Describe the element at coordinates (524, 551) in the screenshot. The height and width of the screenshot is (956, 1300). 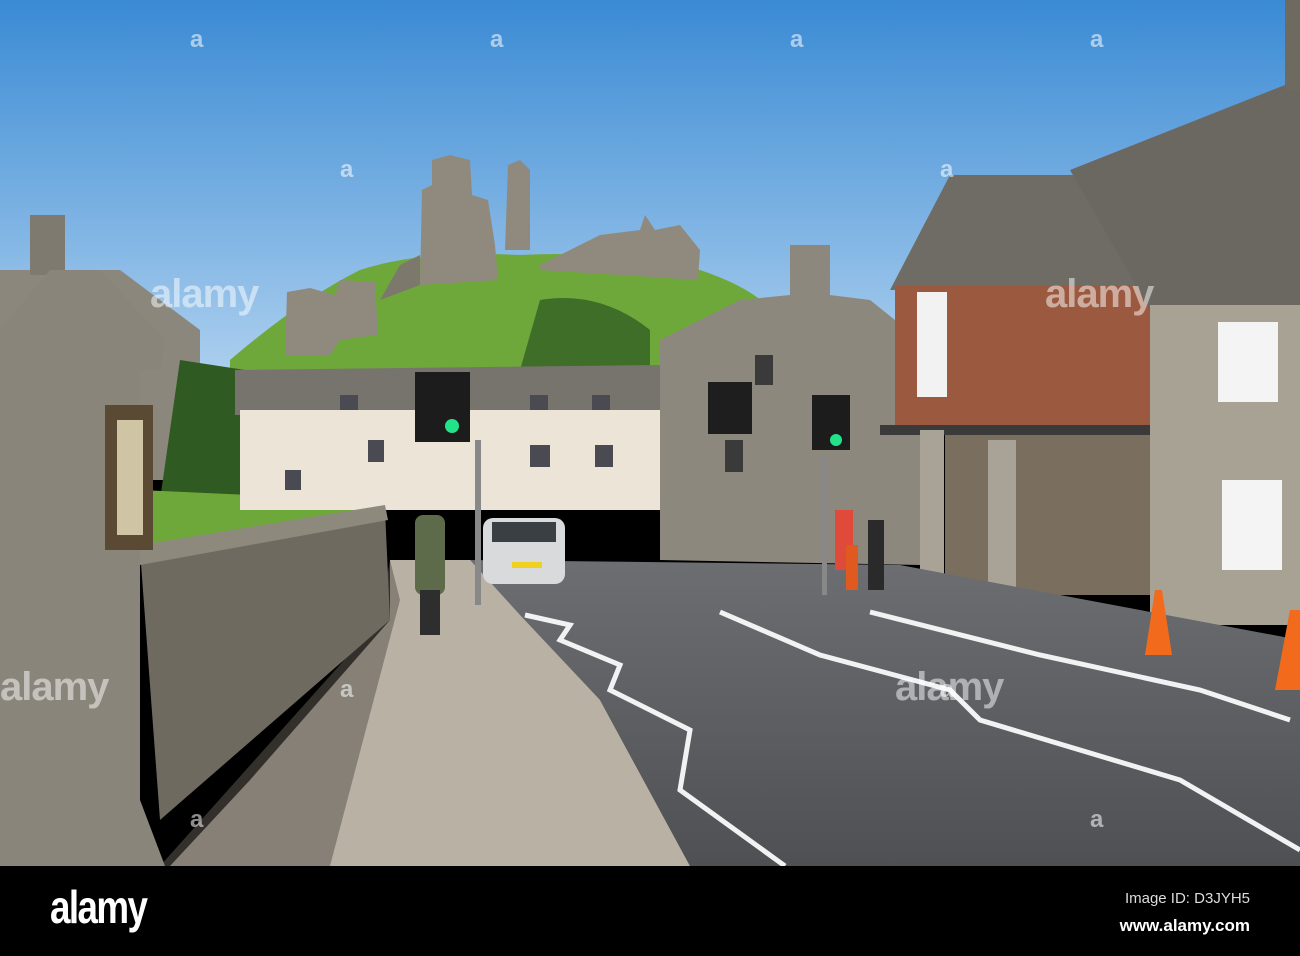
I see `silver-car` at that location.